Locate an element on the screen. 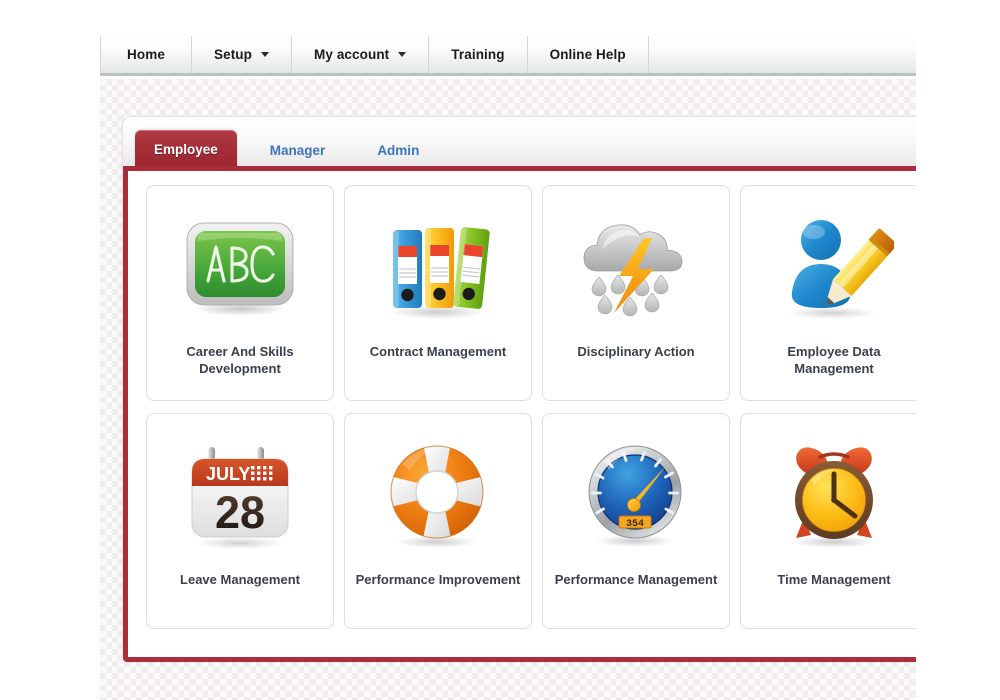 The height and width of the screenshot is (700, 1000). tile-contract-management: Contract Management is located at coordinates (438, 293).